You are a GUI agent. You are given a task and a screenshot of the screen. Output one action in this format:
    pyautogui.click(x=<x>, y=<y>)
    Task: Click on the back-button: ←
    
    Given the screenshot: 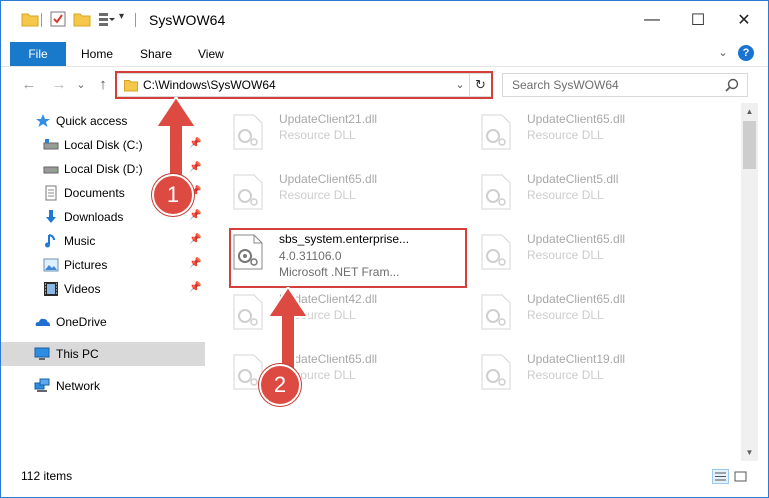 What is the action you would take?
    pyautogui.click(x=29, y=85)
    